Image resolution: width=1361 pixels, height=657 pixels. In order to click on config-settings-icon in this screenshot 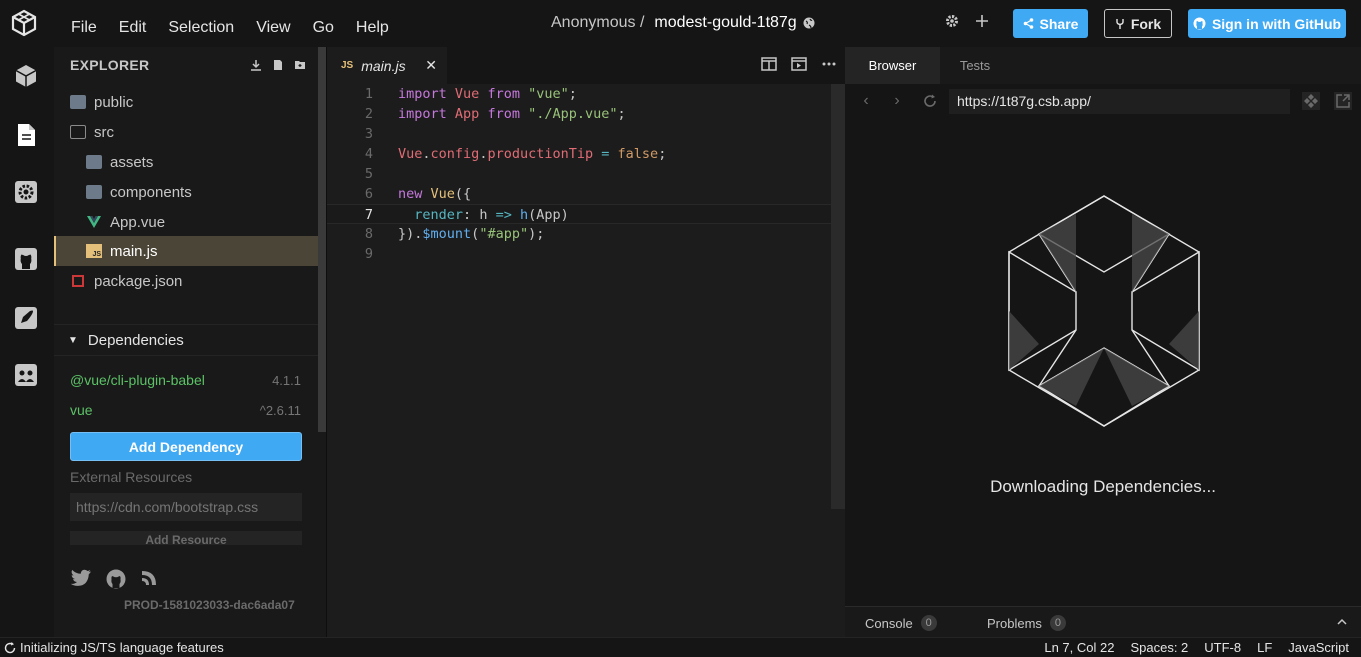, I will do `click(26, 192)`.